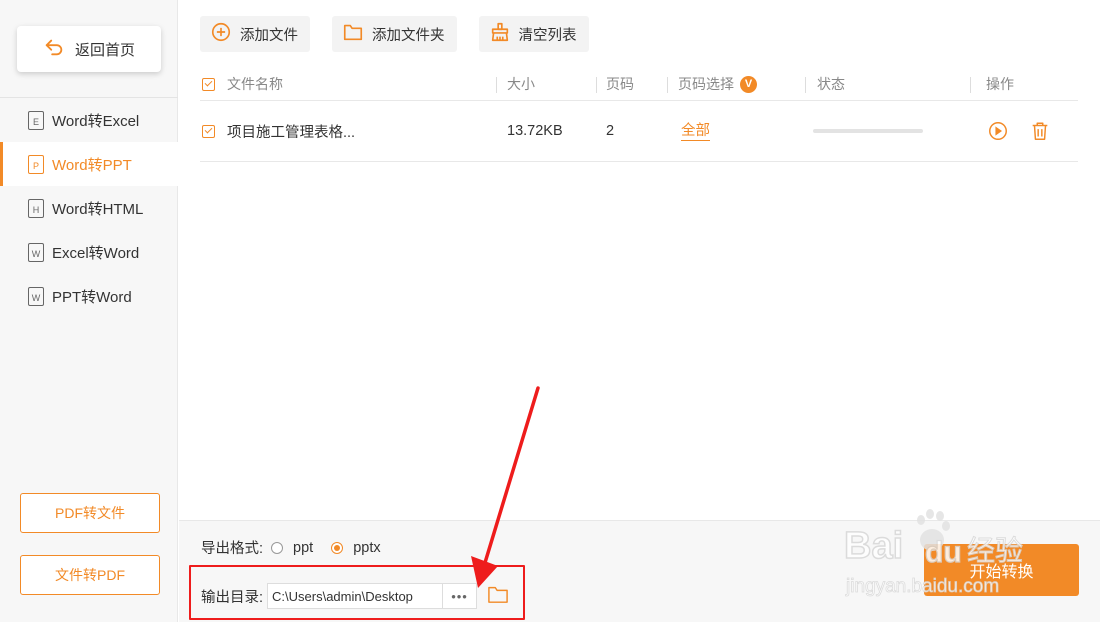 The width and height of the screenshot is (1100, 622). What do you see at coordinates (706, 84) in the screenshot?
I see `header-page-select-label: 页码选择` at bounding box center [706, 84].